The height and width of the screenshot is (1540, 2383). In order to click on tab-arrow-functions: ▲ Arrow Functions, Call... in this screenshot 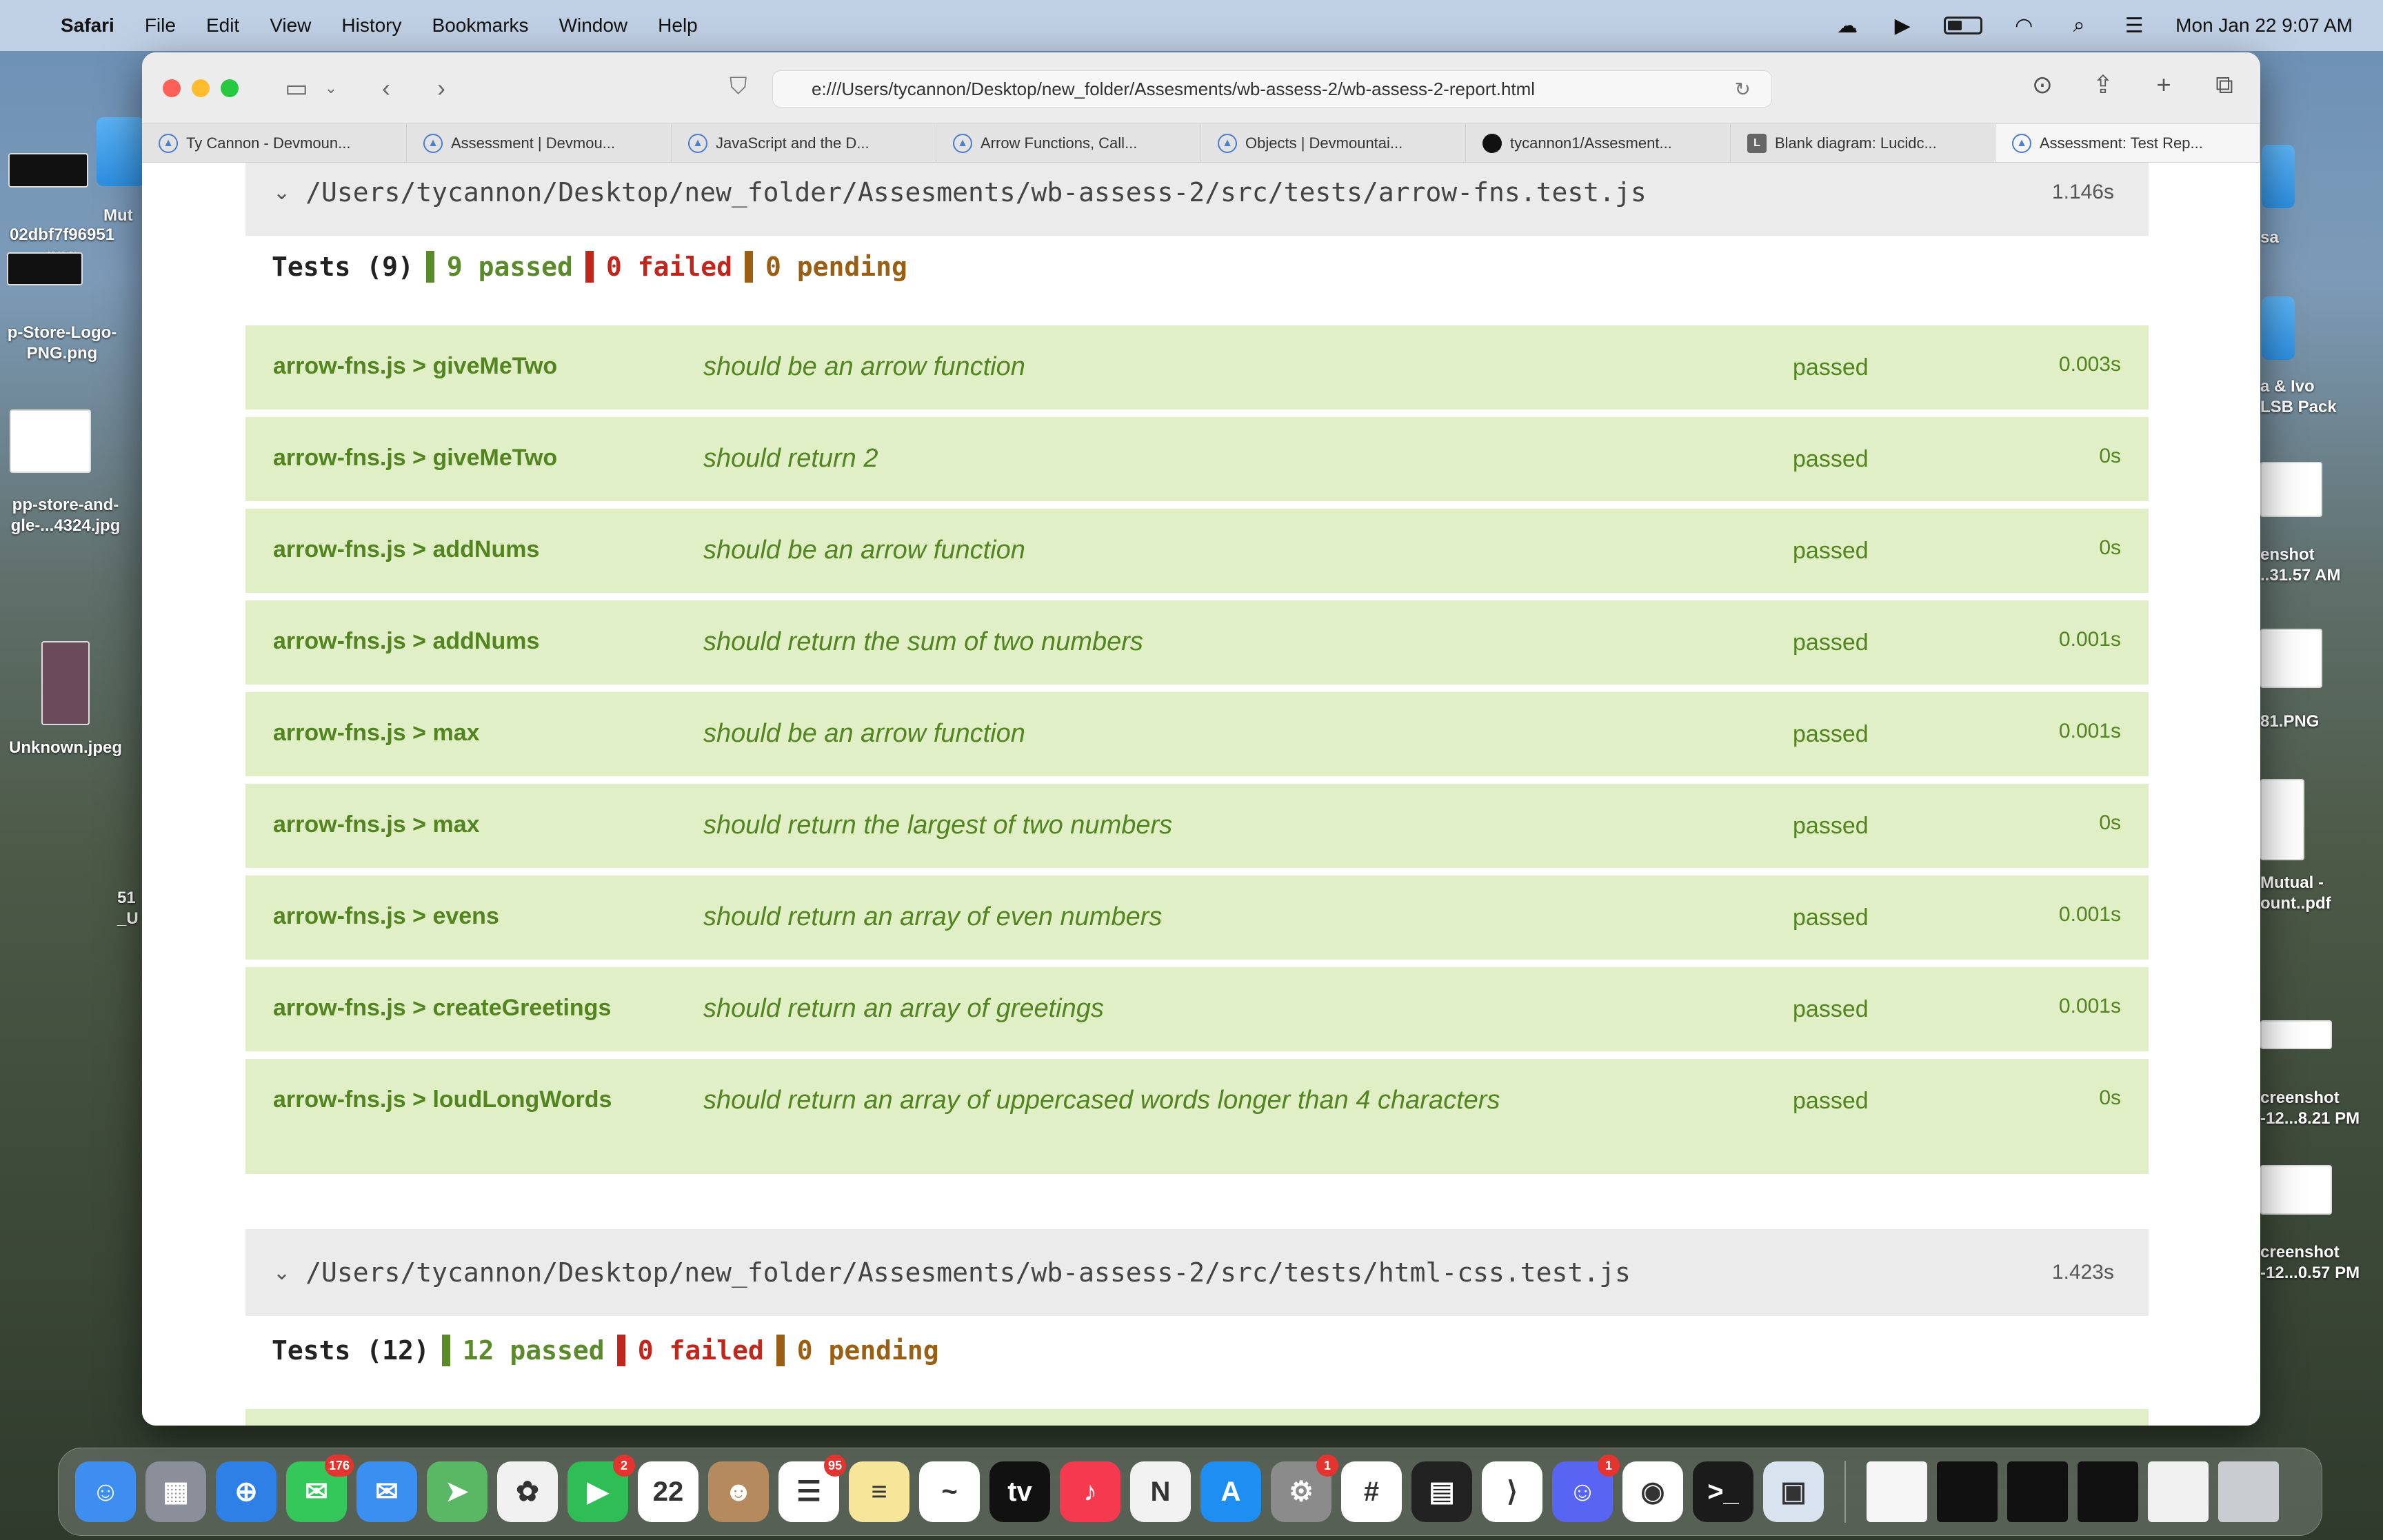, I will do `click(1068, 143)`.